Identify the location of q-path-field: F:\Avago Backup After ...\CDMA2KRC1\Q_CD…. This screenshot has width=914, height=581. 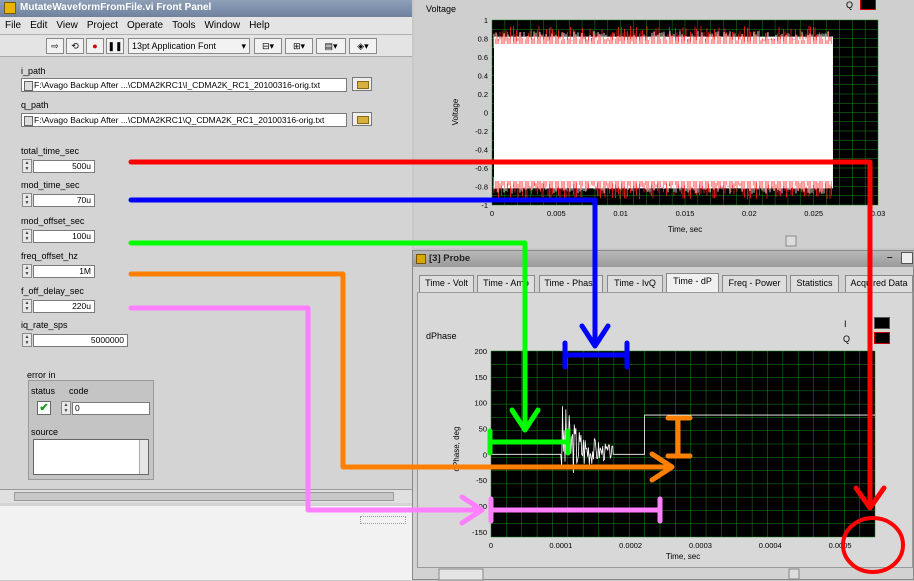
(184, 120).